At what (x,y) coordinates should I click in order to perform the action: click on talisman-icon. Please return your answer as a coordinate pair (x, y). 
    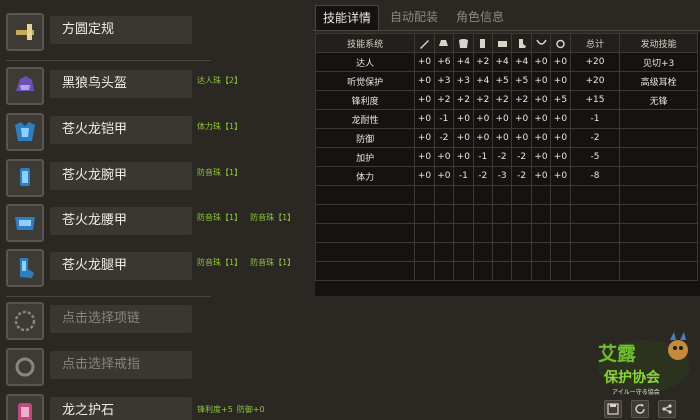
    Looking at the image, I should click on (25, 407).